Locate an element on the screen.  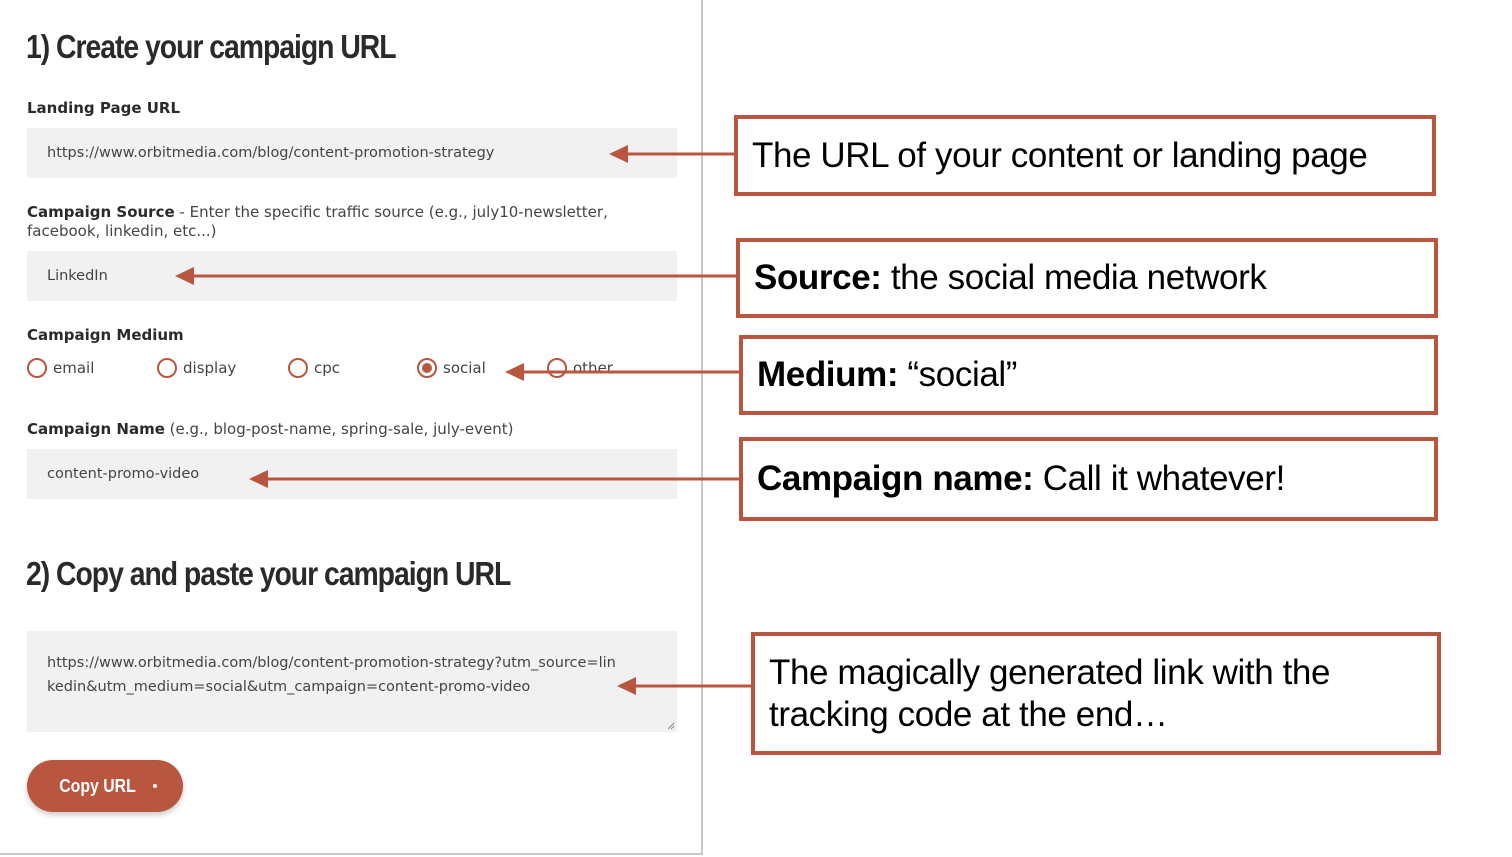
resize-handle-icon is located at coordinates (671, 726).